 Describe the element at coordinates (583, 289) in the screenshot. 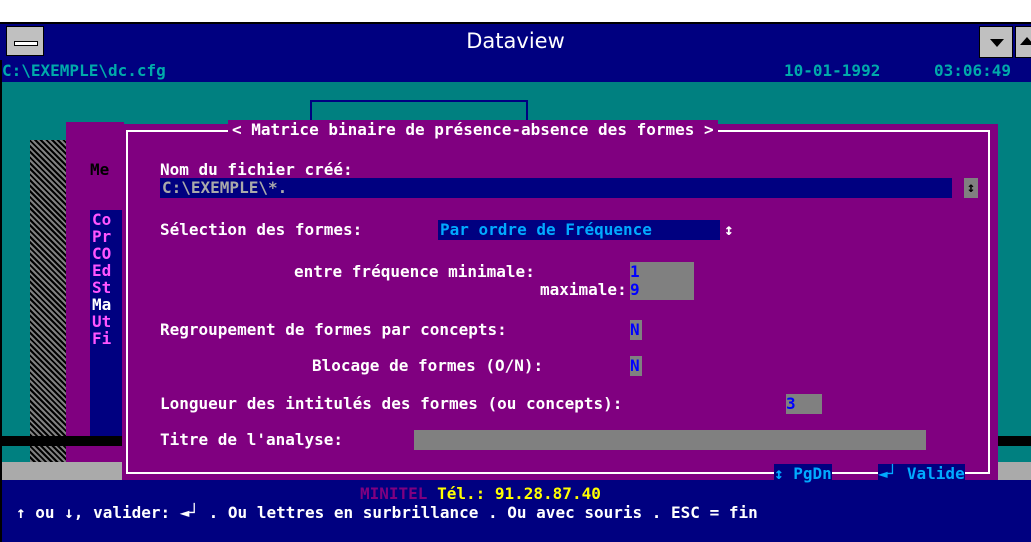

I see `freq-max-label: maximale:` at that location.